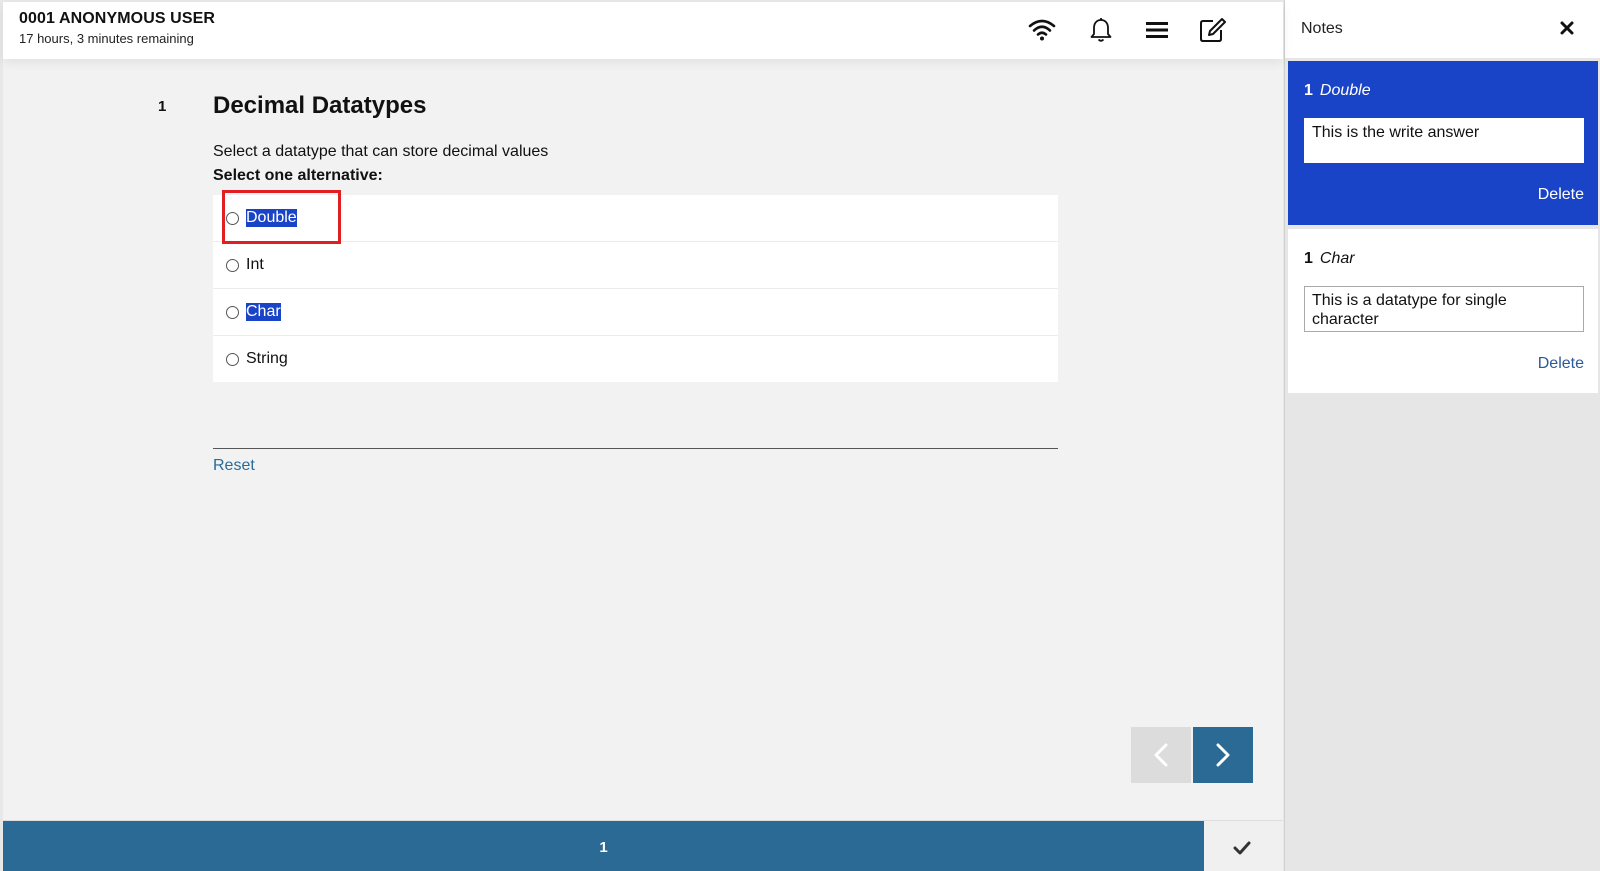 The width and height of the screenshot is (1600, 871). I want to click on notes-header: Notes, so click(1442, 29).